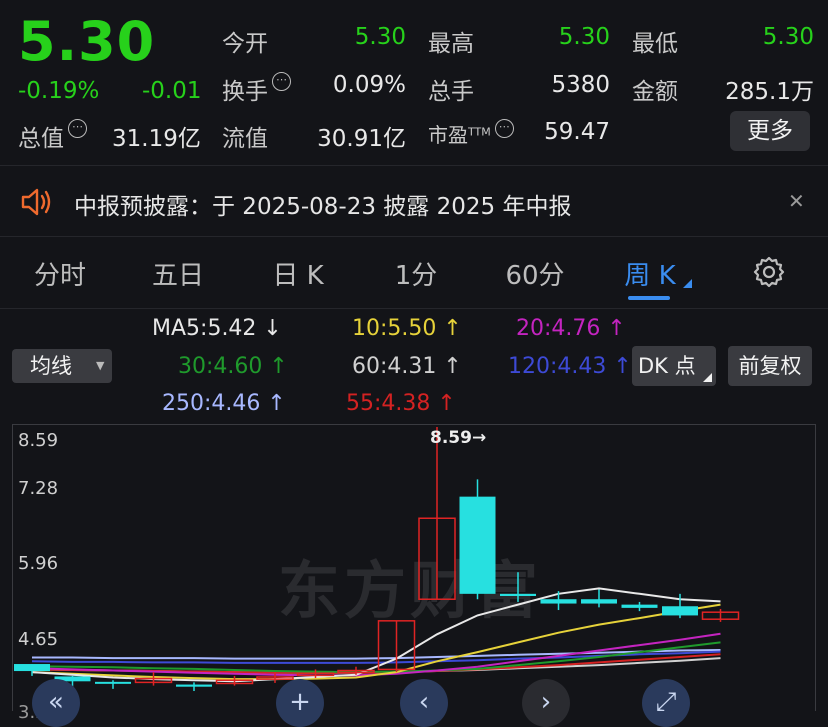 The width and height of the screenshot is (828, 727). I want to click on scroll-left-button: ‹, so click(424, 703).